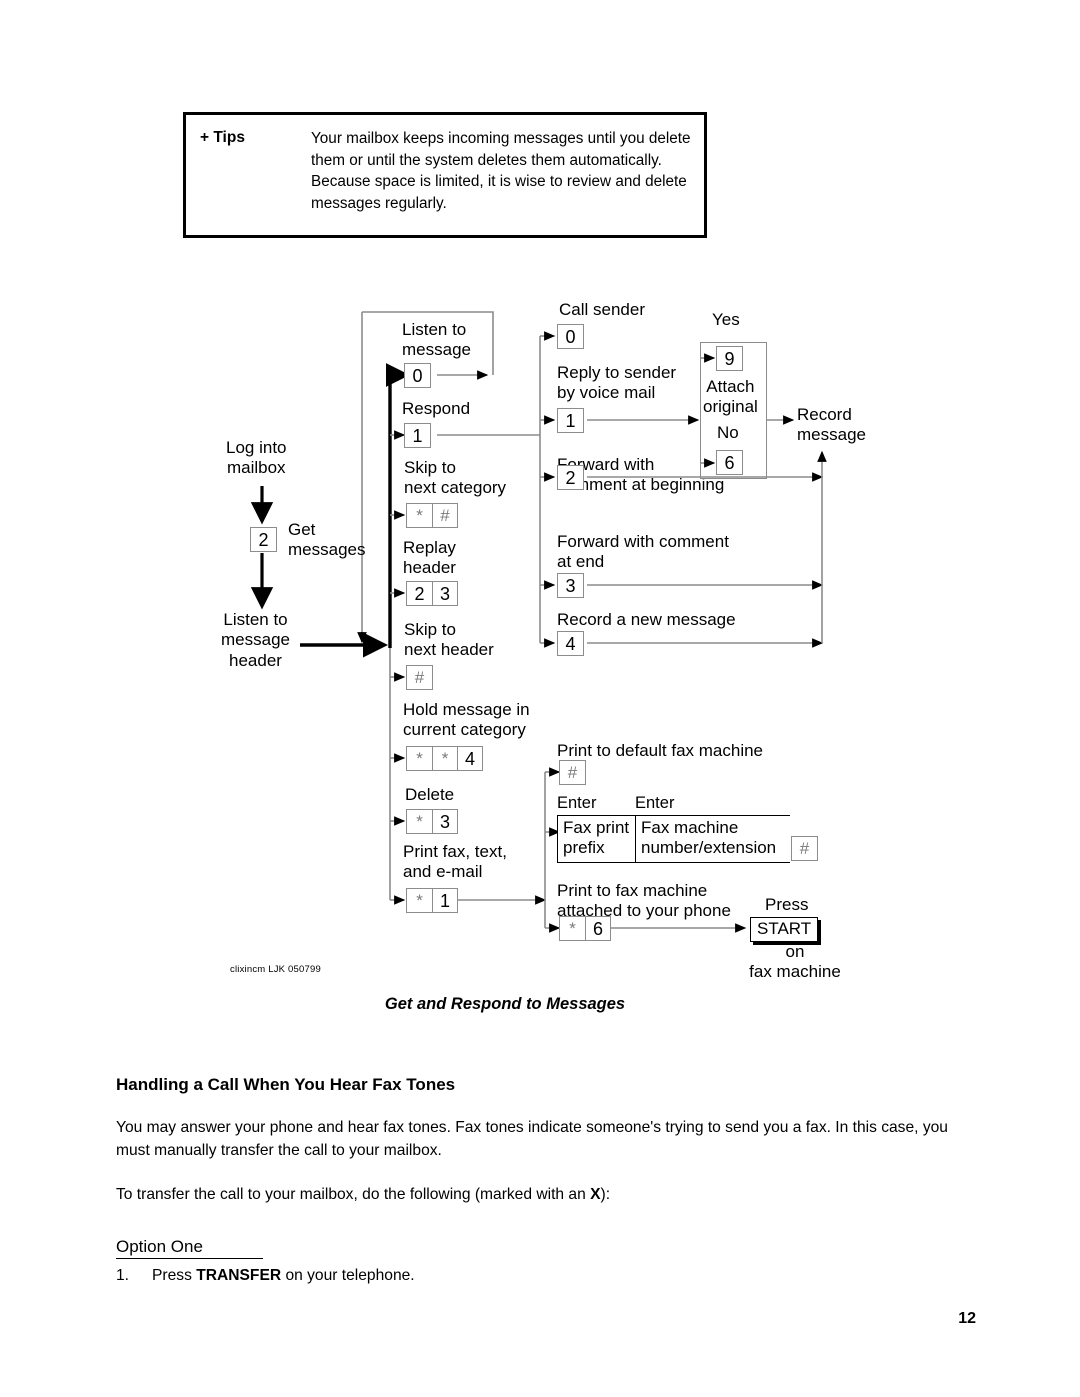 This screenshot has height=1397, width=1080. Describe the element at coordinates (455, 478) in the screenshot. I see `flow-label-skip-next-category: Skip to next category` at that location.